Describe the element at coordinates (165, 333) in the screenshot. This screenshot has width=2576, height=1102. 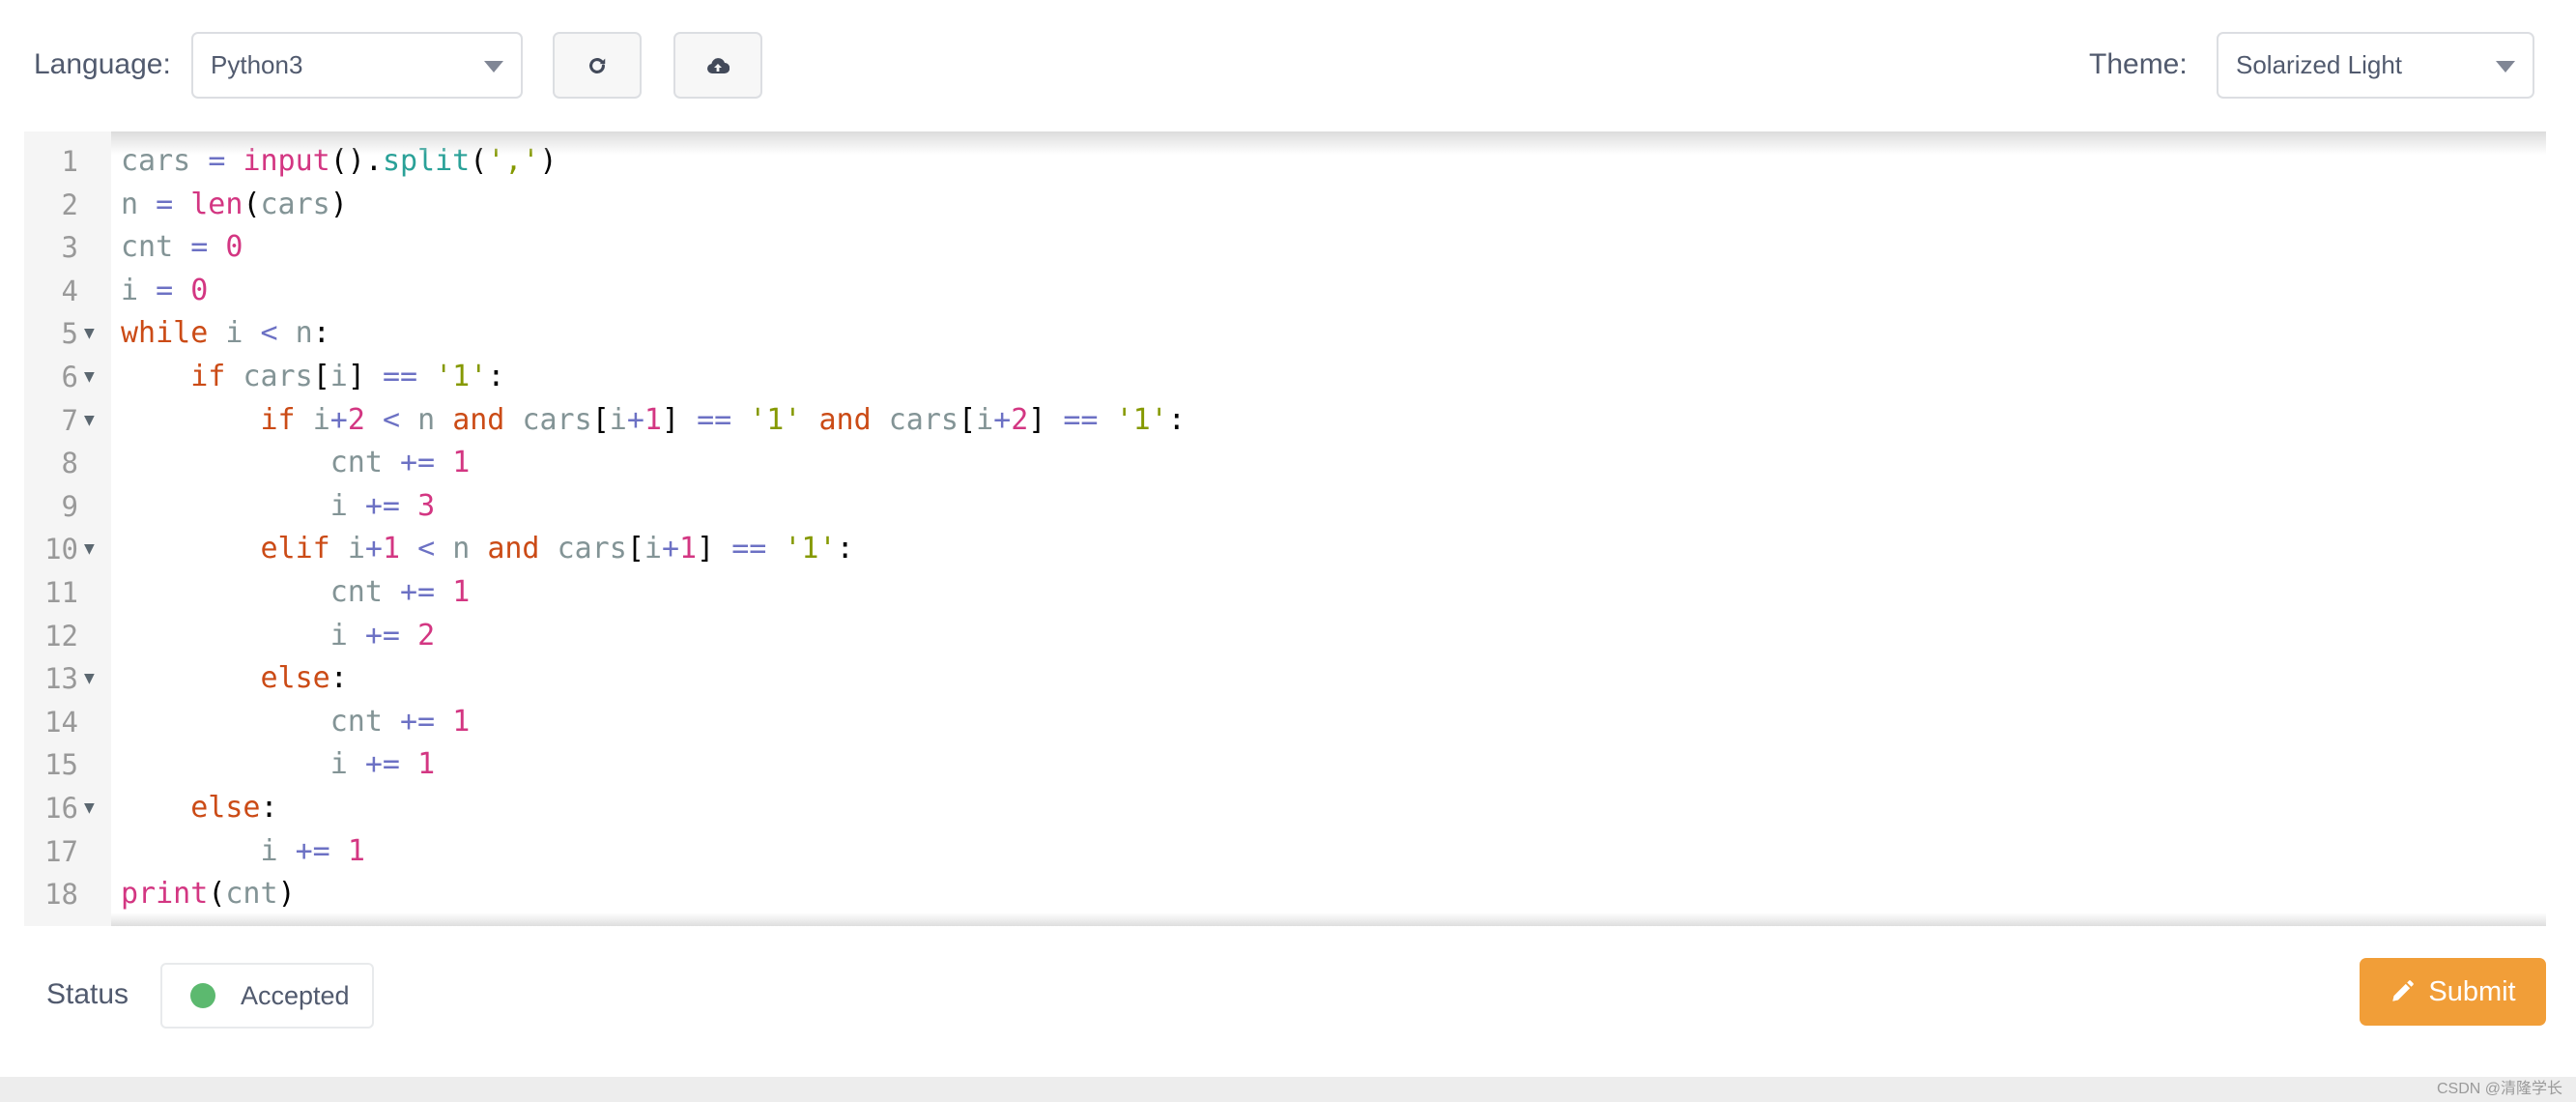
I see `code-token: while` at that location.